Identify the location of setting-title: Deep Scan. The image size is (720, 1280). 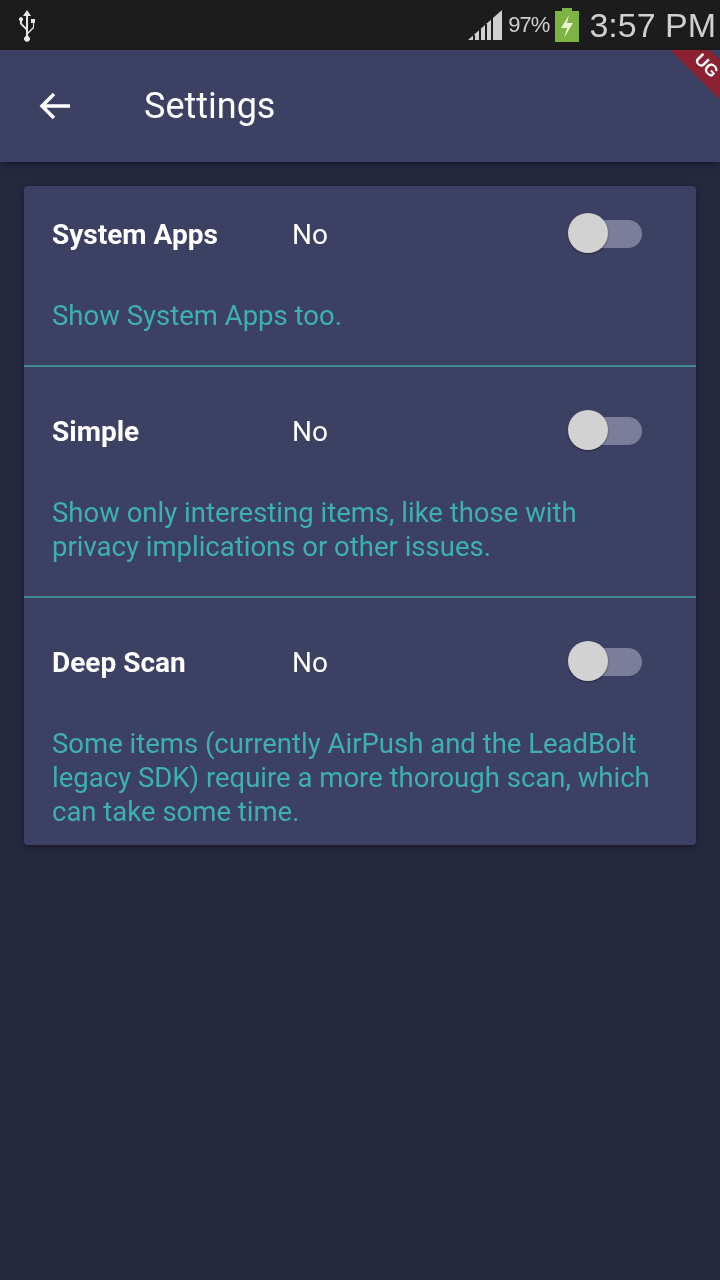
(119, 662).